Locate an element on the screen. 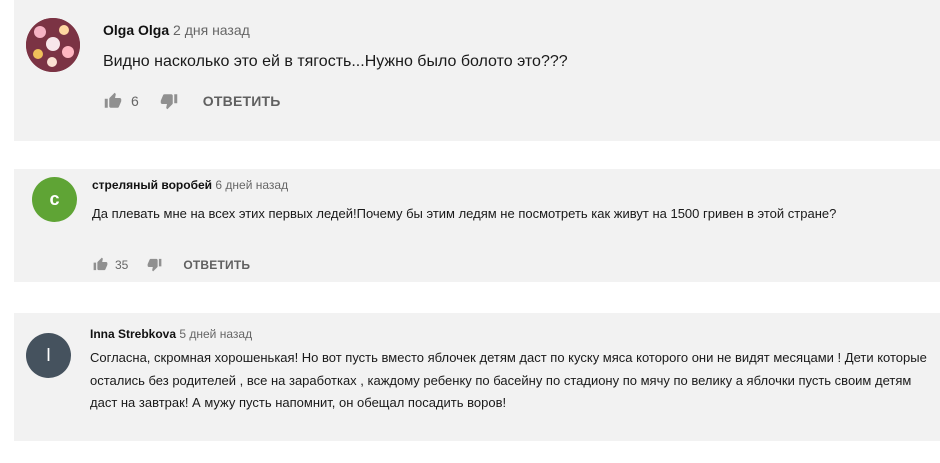 Image resolution: width=940 pixels, height=463 pixels. comment-author: Olga Olga is located at coordinates (136, 30).